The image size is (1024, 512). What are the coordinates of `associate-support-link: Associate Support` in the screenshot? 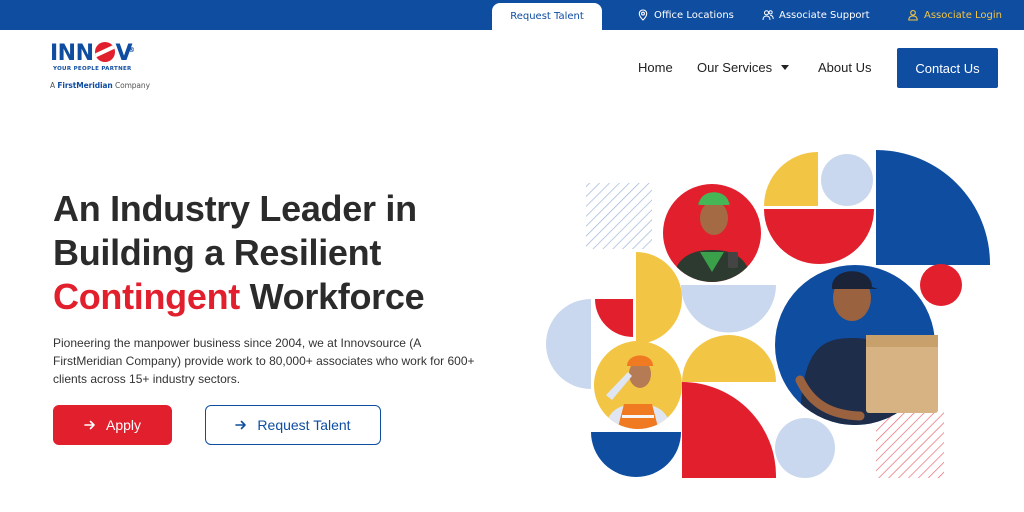 It's located at (816, 15).